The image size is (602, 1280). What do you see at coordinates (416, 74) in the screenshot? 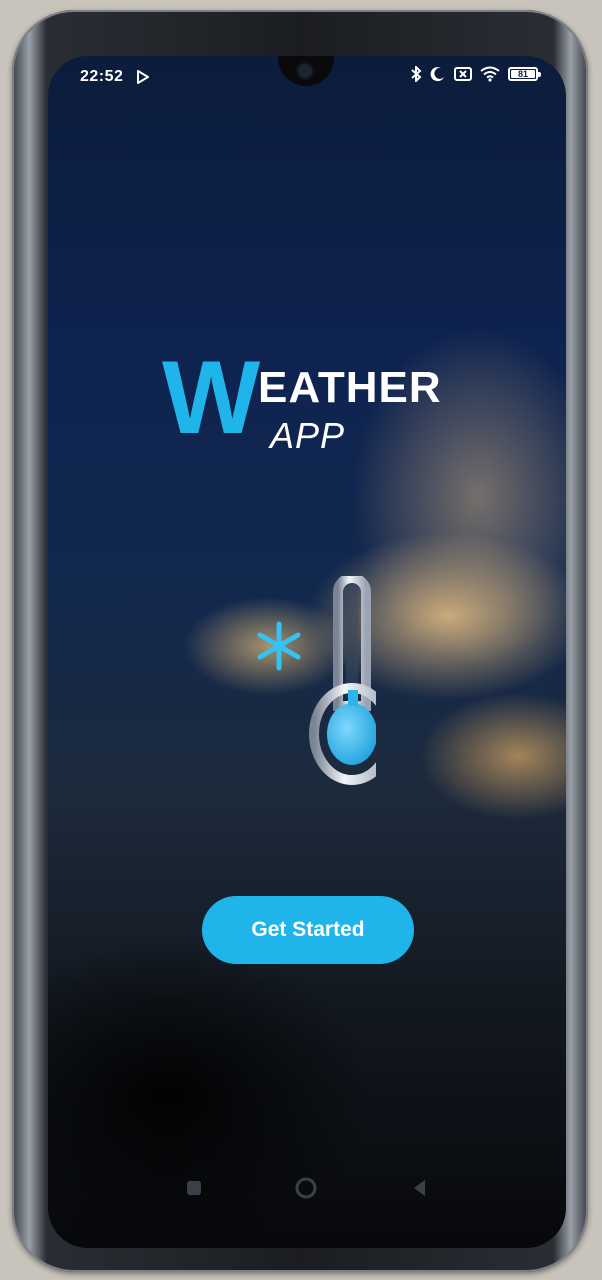
I see `bluetooth-icon` at bounding box center [416, 74].